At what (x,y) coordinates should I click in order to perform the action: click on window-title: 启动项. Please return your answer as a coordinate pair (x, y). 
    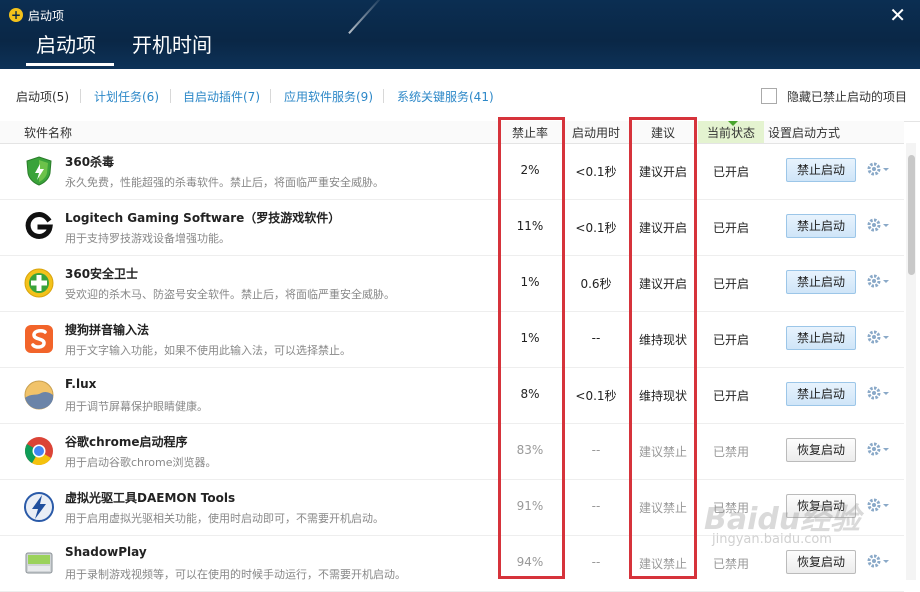
    Looking at the image, I should click on (46, 16).